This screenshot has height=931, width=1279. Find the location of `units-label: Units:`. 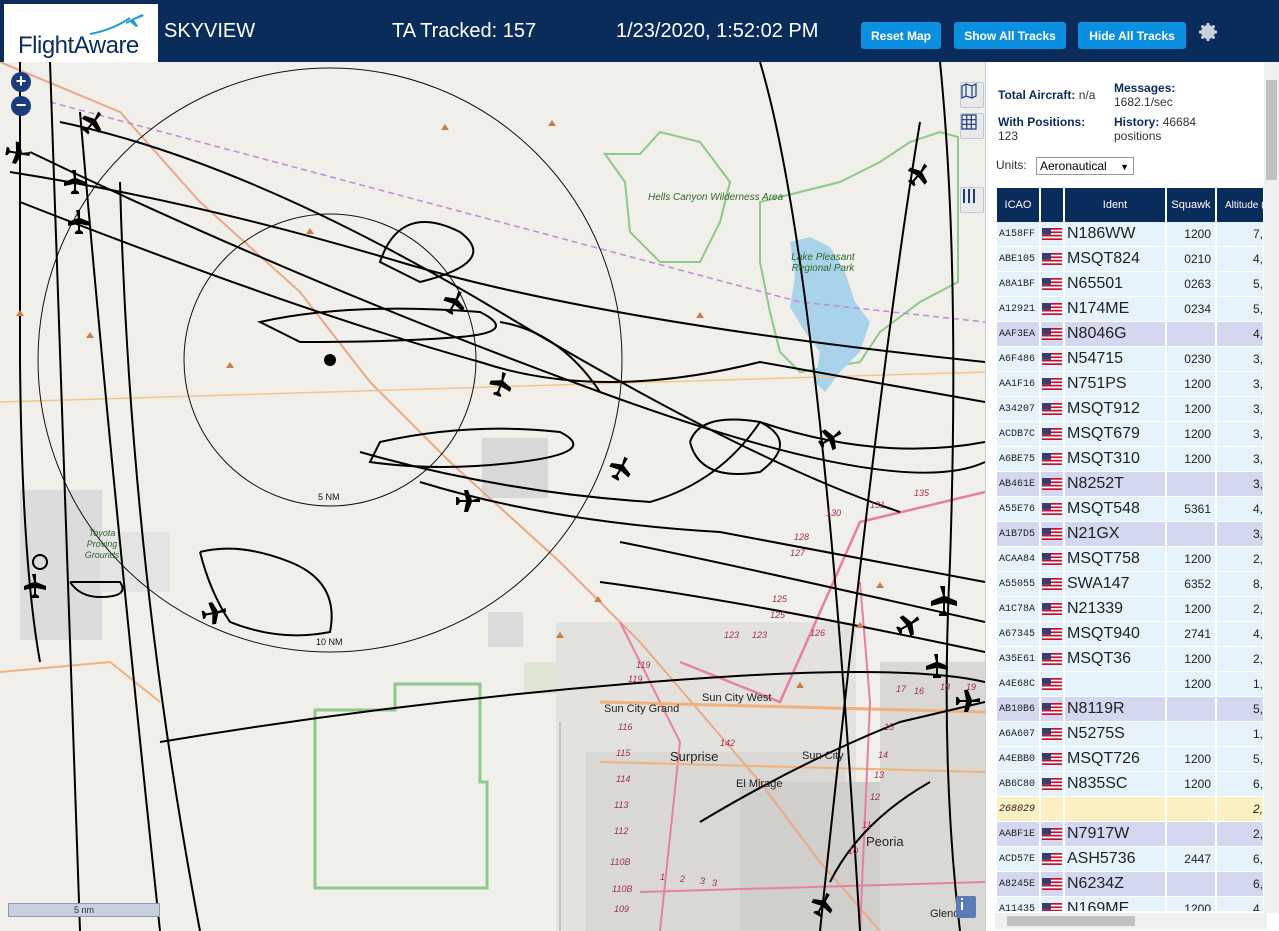

units-label: Units: is located at coordinates (1011, 165).